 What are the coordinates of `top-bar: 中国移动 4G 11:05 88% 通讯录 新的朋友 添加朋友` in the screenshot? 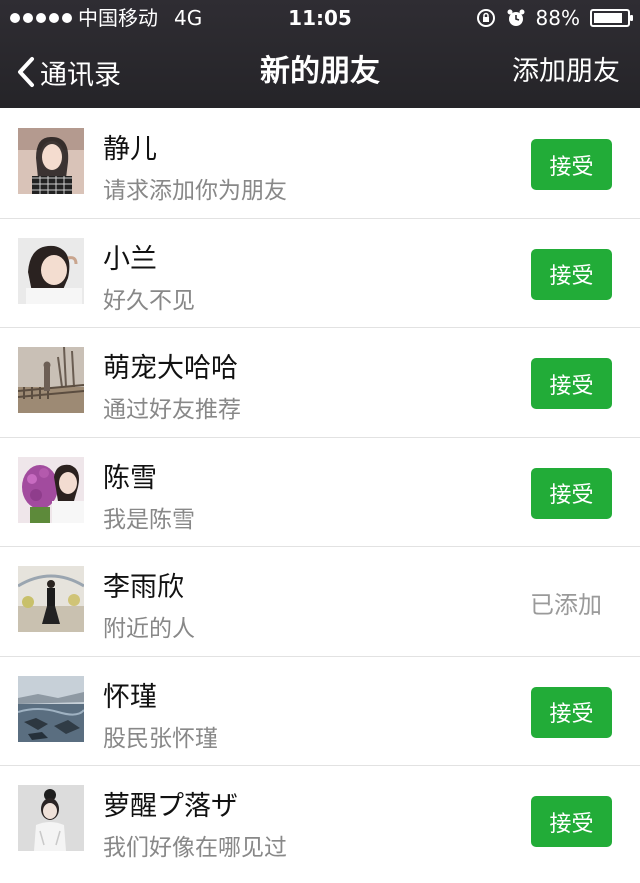 It's located at (320, 54).